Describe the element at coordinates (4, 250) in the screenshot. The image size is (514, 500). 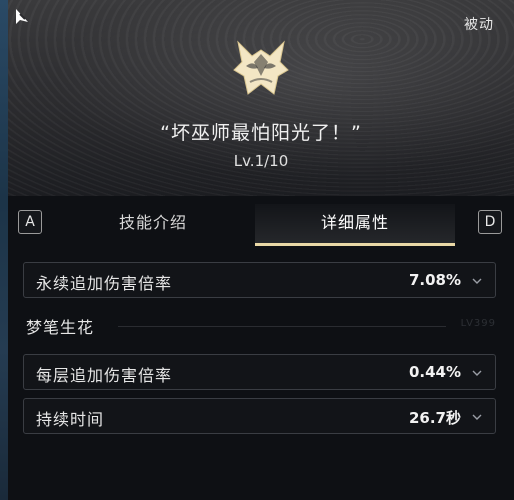
I see `left-background-strip` at that location.